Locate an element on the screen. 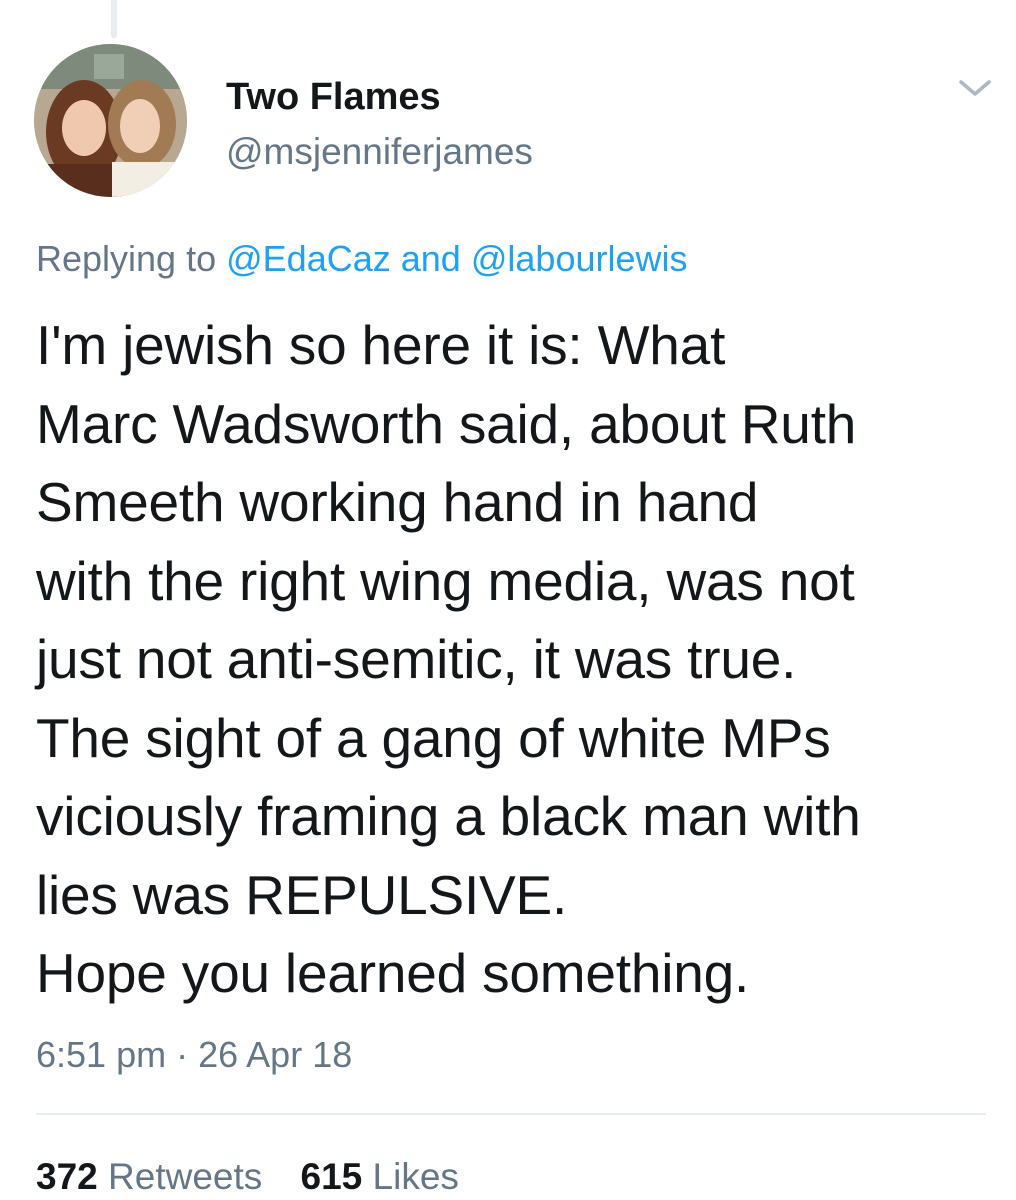 This screenshot has height=1200, width=1016. mention-link-edacaz: @EdaCaz is located at coordinates (308, 258).